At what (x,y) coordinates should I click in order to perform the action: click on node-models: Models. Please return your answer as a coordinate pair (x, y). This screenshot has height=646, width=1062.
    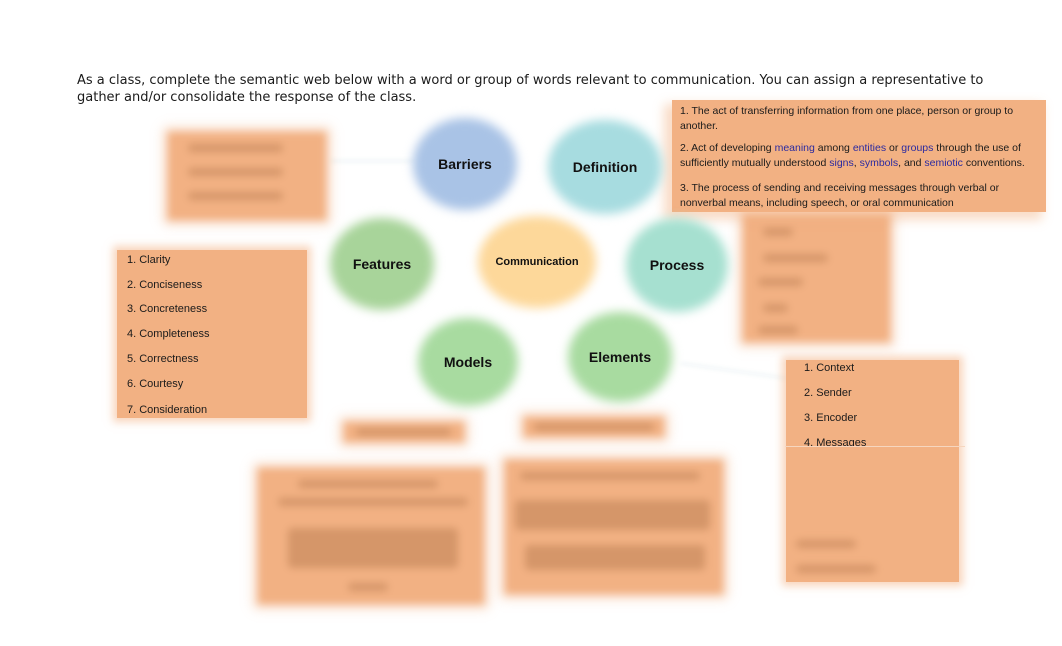
    Looking at the image, I should click on (468, 362).